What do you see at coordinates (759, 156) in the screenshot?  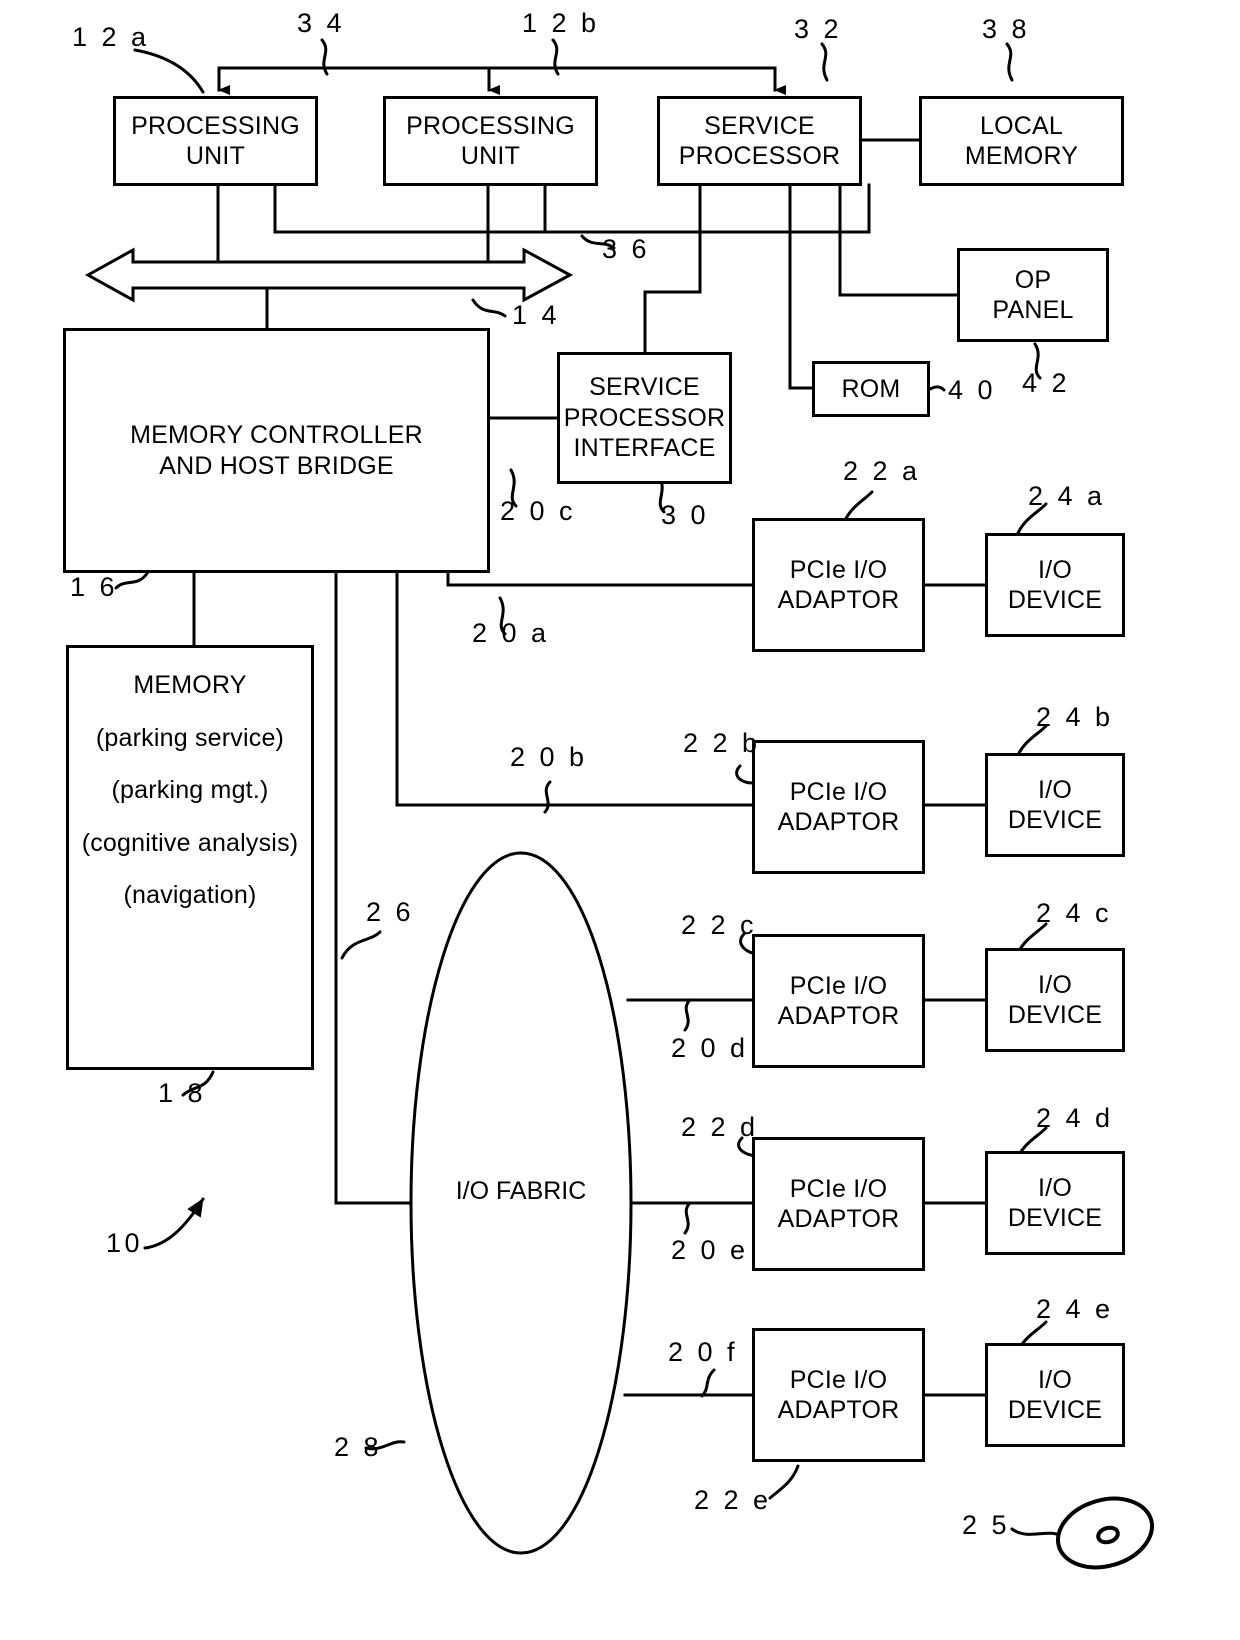 I see `service-processor-label-line2: PROCESSOR` at bounding box center [759, 156].